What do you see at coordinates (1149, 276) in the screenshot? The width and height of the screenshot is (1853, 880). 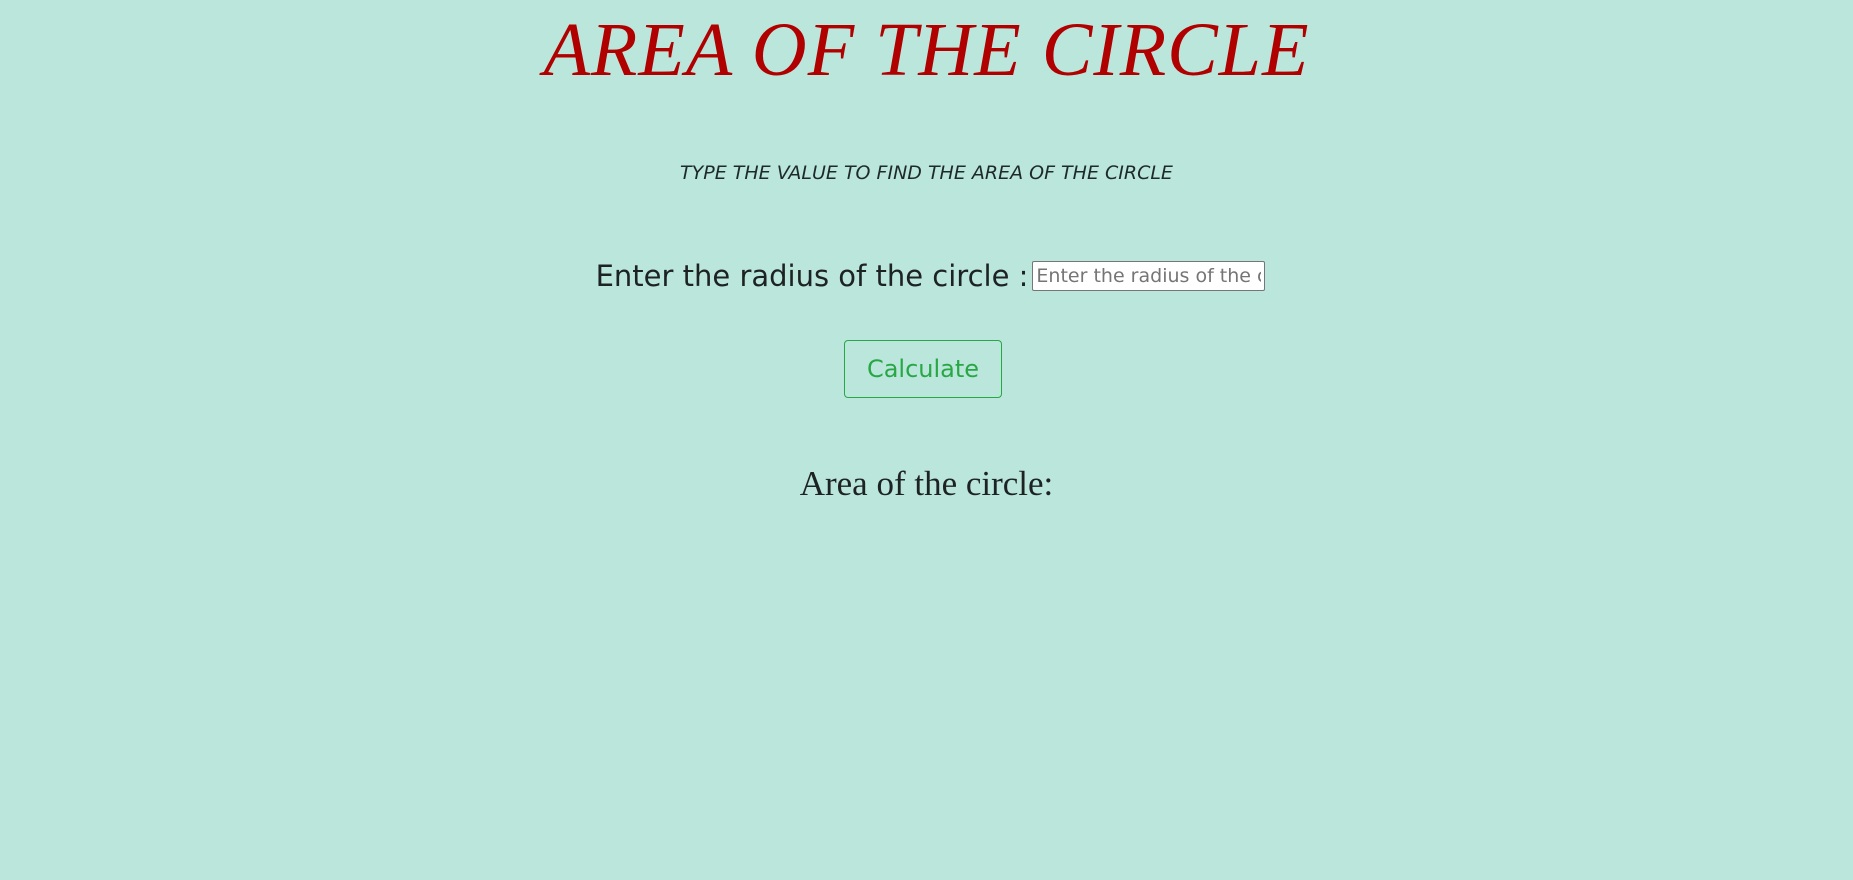 I see `radius-input` at bounding box center [1149, 276].